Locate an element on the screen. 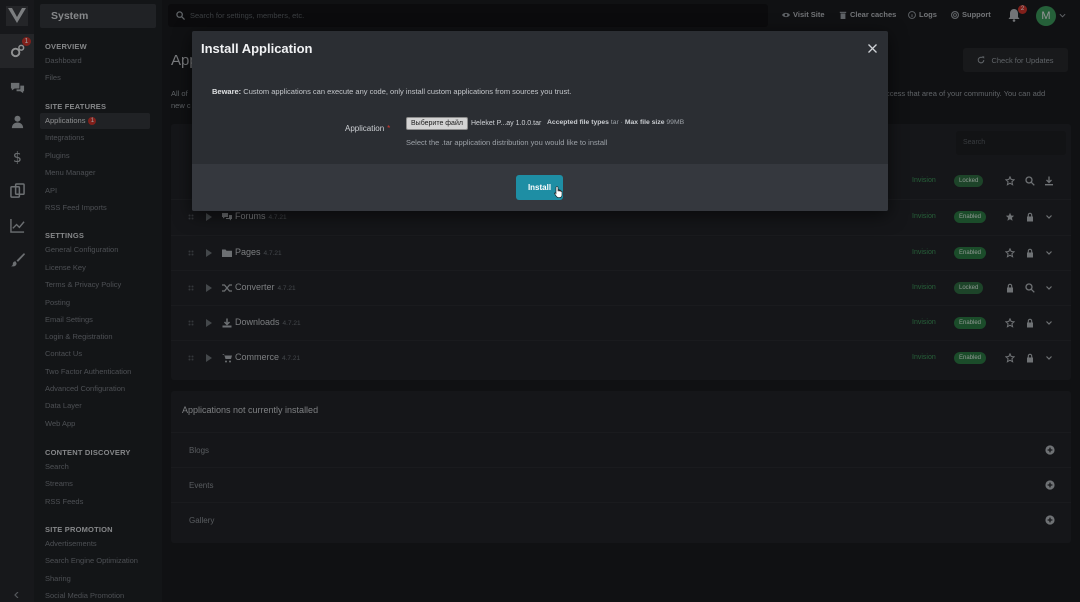  selected-file-name: Heleket P...ay 1.0.0.tar is located at coordinates (506, 123).